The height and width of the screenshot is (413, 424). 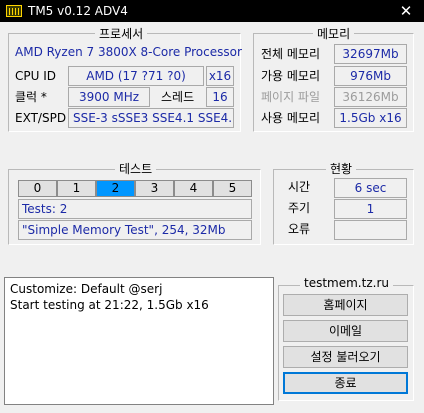 What do you see at coordinates (109, 305) in the screenshot?
I see `log-line: Start testing at 21:22, 1.5Gb x16` at bounding box center [109, 305].